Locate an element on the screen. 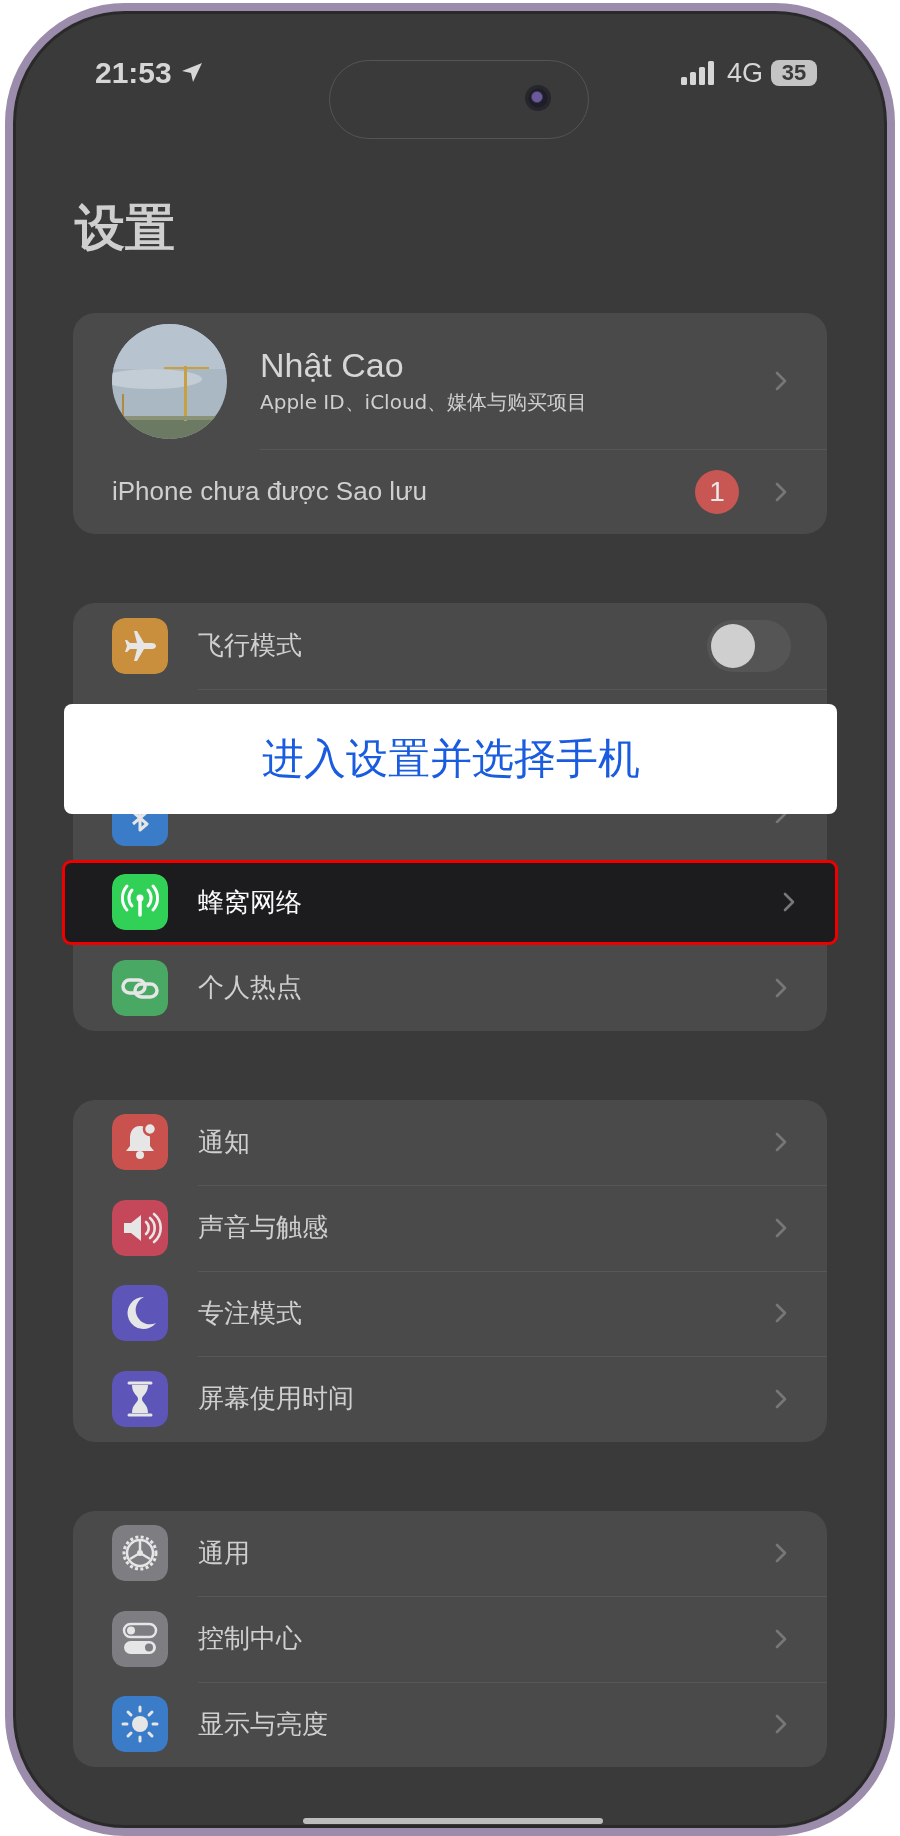  battery-level: 35 is located at coordinates (794, 73).